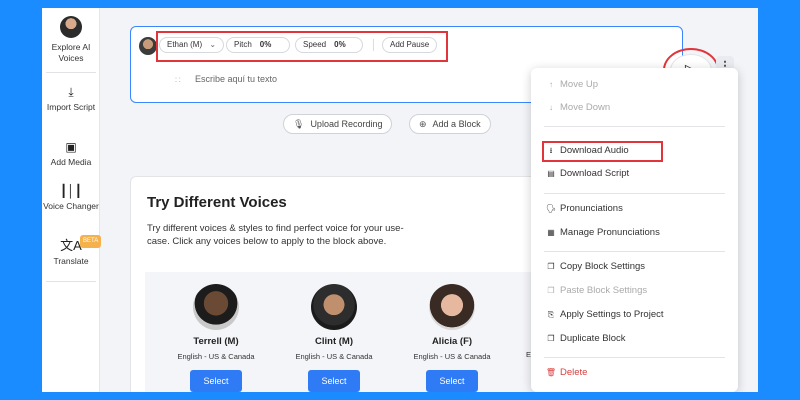 The width and height of the screenshot is (800, 400). What do you see at coordinates (551, 314) in the screenshot?
I see `apply-icon: ⎘` at bounding box center [551, 314].